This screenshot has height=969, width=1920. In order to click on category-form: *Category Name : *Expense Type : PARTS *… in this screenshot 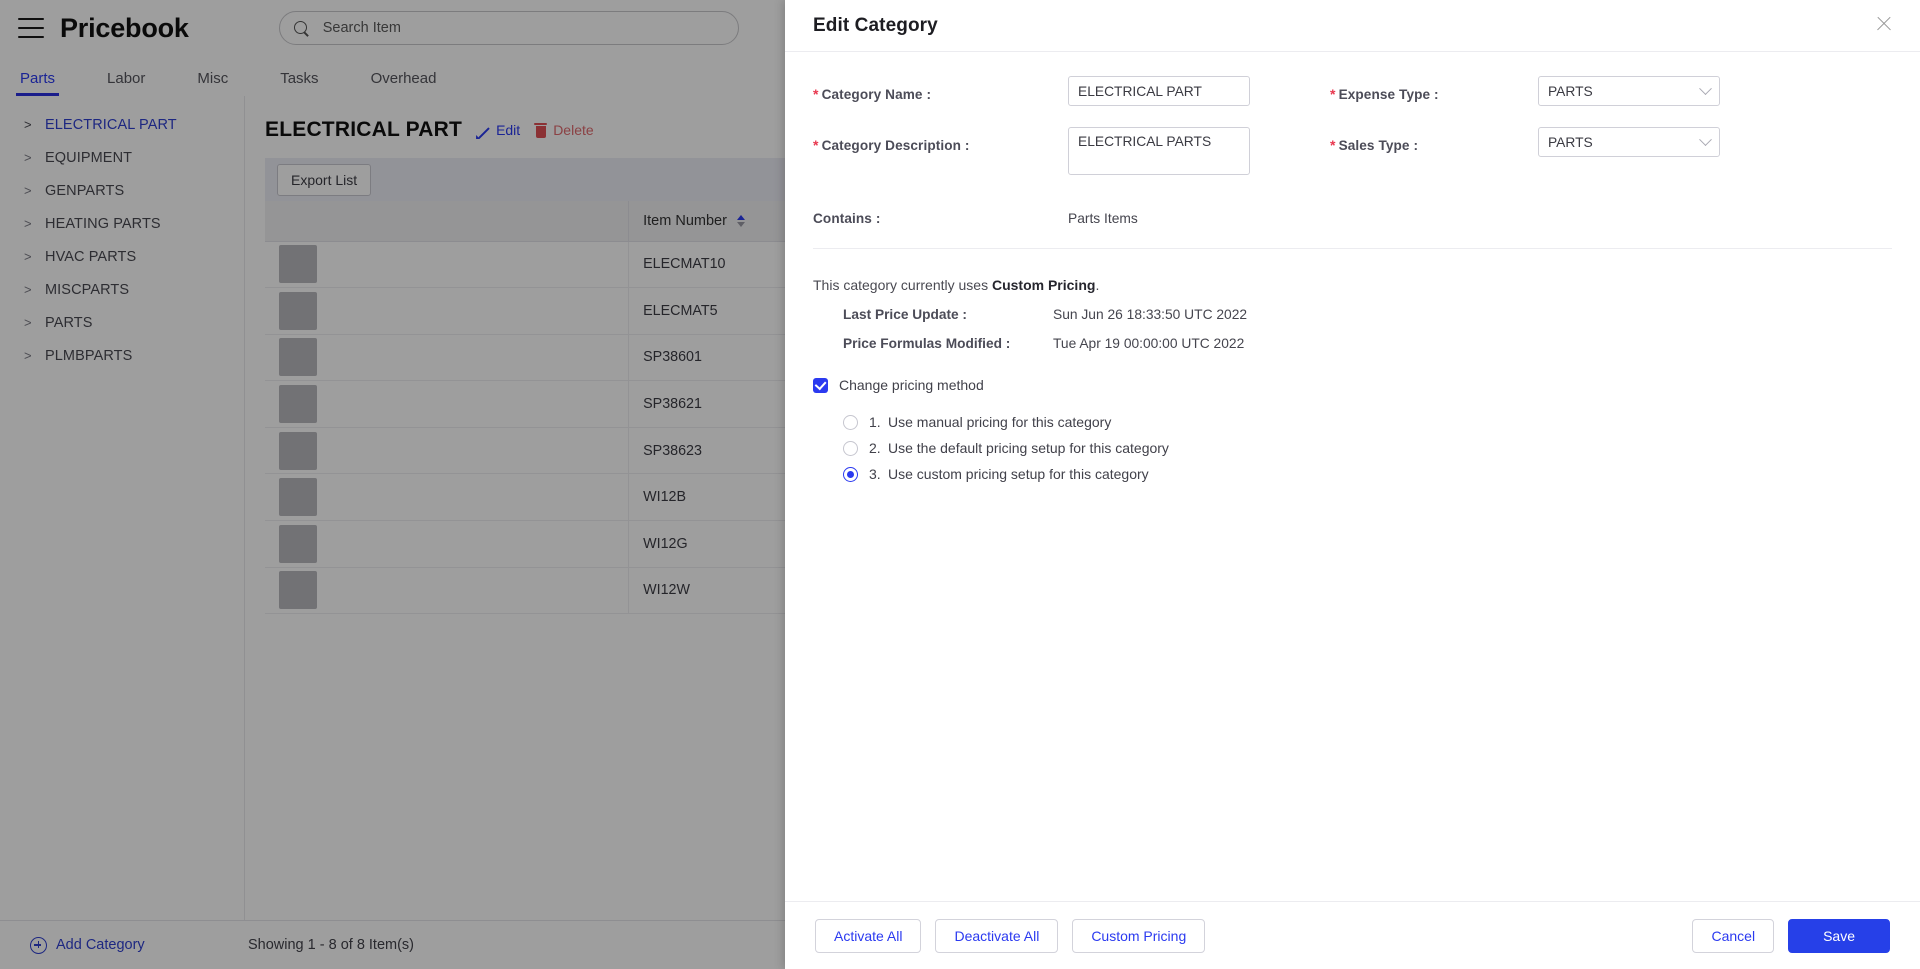, I will do `click(1352, 151)`.